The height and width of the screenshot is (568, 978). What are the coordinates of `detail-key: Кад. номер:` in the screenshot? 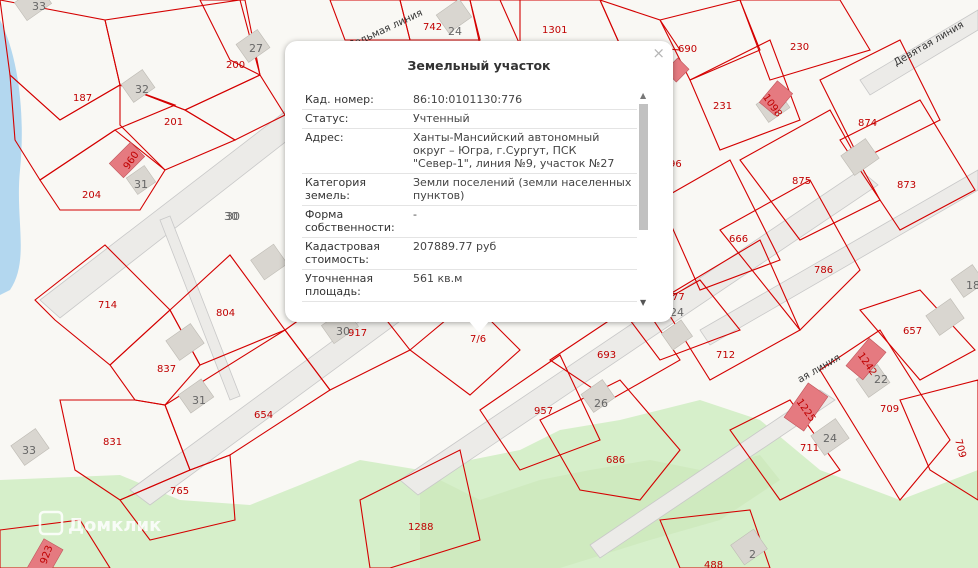 It's located at (339, 99).